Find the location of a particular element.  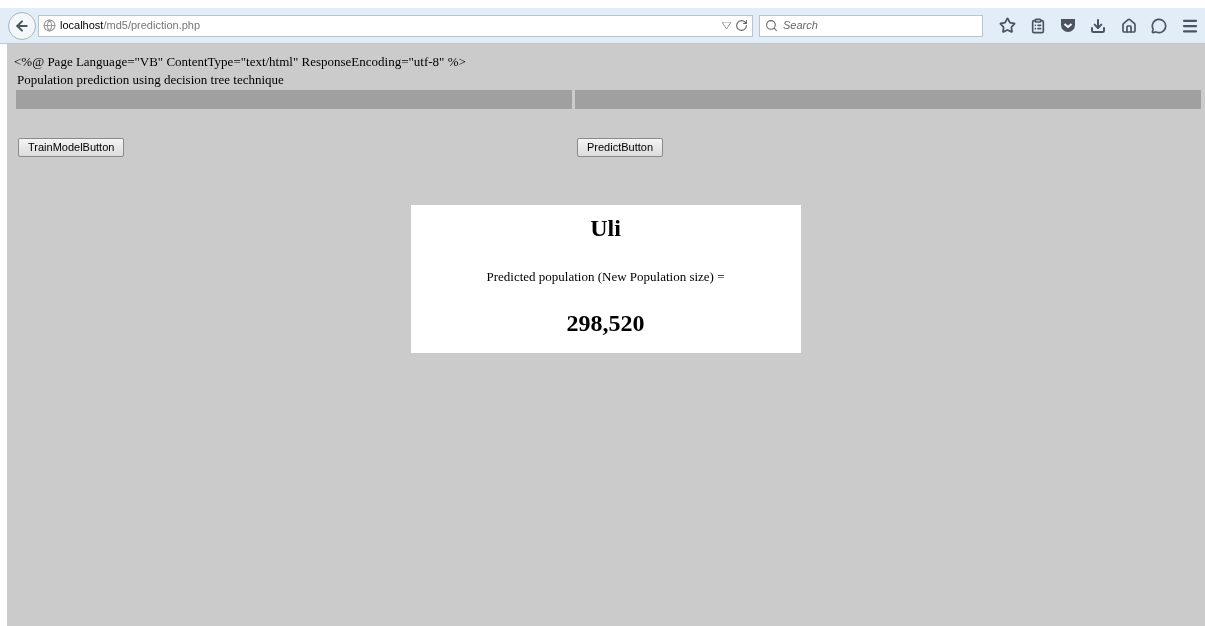

directive-text: <%@ Page Language="VB" ContentType="text/html" ResponseEncoding="utf-8" %> is located at coordinates (240, 62).